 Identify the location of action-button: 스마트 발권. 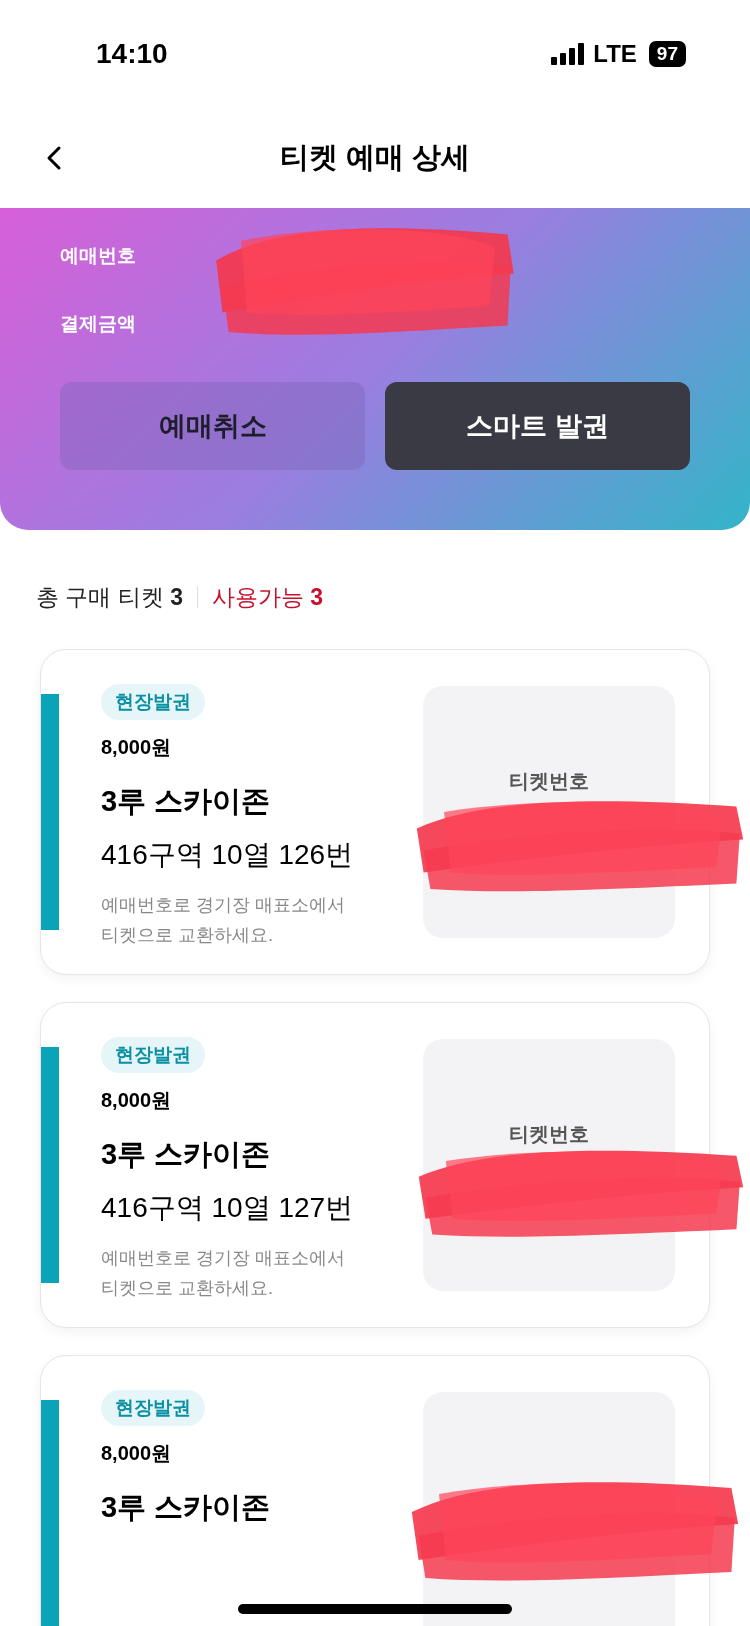
(537, 426).